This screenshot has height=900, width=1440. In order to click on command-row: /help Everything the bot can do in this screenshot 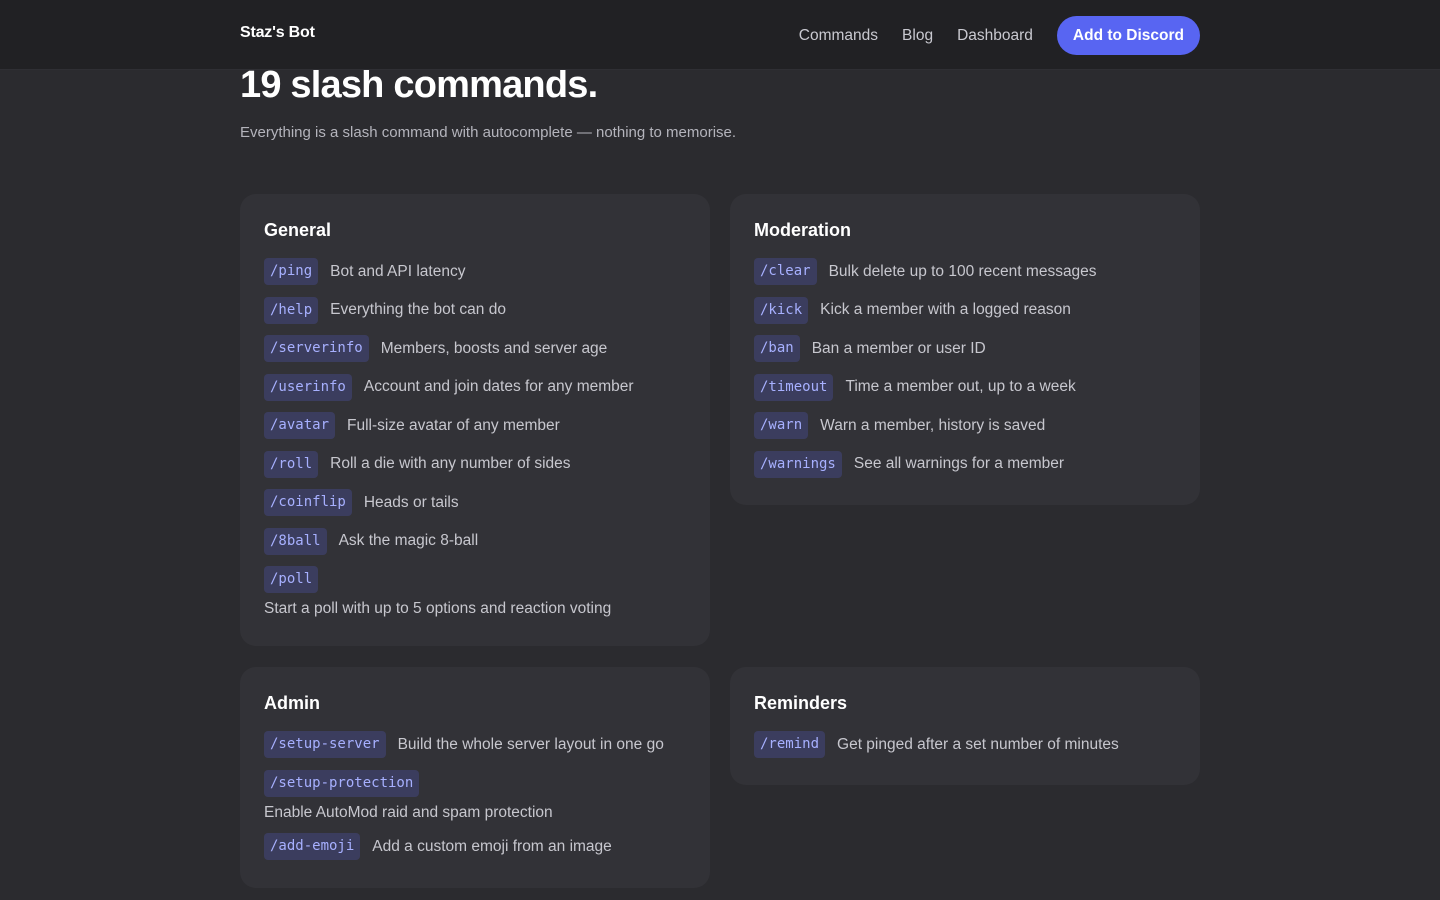, I will do `click(475, 310)`.